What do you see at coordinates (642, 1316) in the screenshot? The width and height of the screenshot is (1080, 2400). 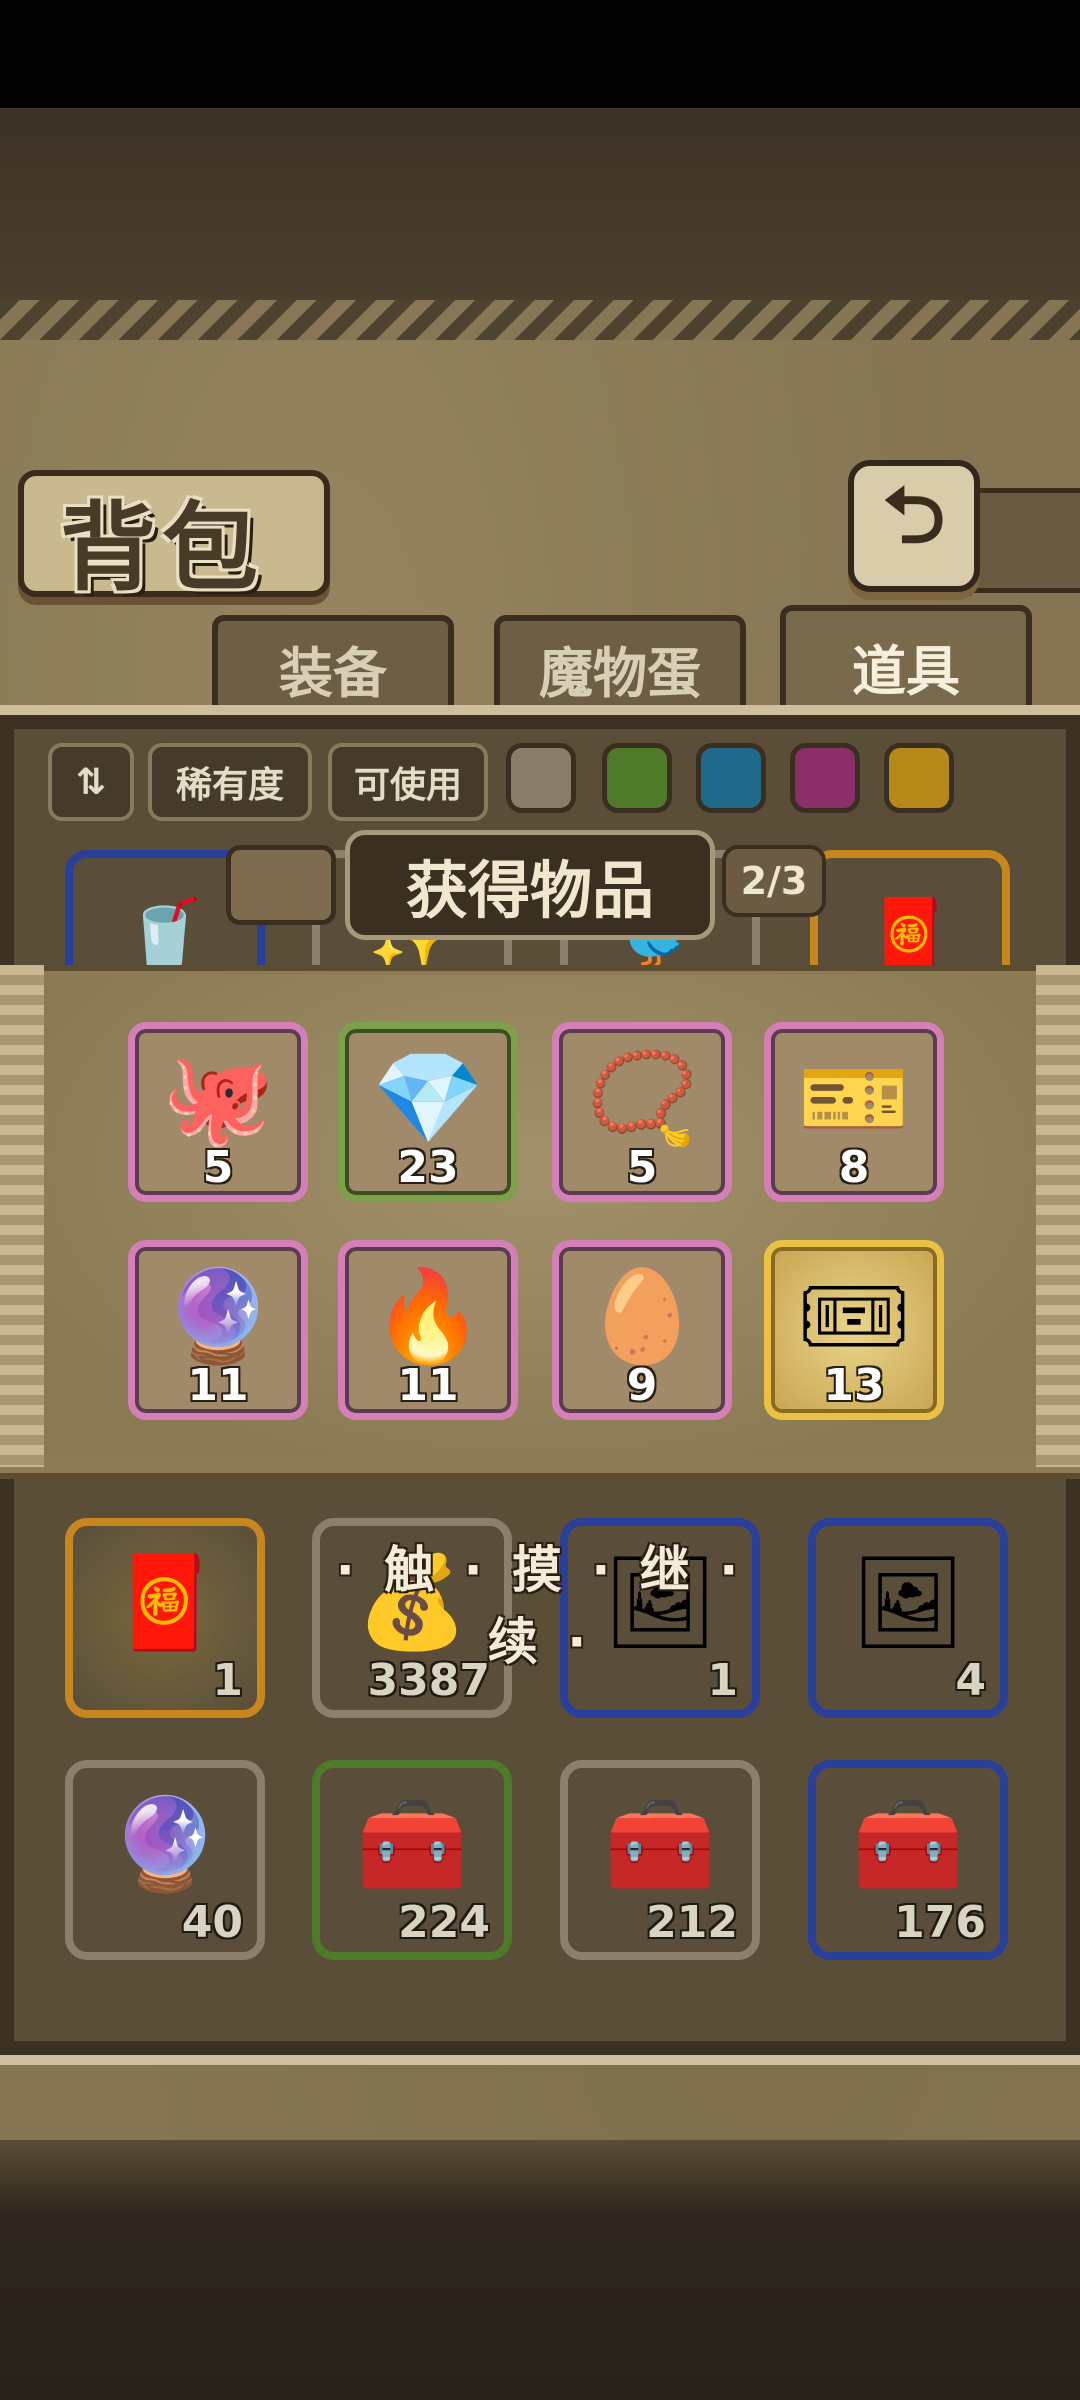 I see `purple-egg-icon: 🥚` at bounding box center [642, 1316].